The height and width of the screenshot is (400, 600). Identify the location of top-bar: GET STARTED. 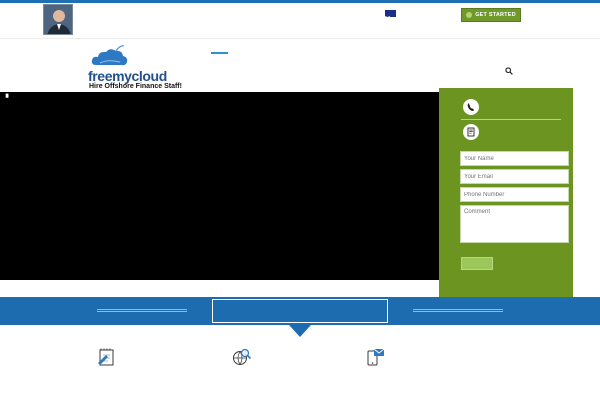
(300, 20).